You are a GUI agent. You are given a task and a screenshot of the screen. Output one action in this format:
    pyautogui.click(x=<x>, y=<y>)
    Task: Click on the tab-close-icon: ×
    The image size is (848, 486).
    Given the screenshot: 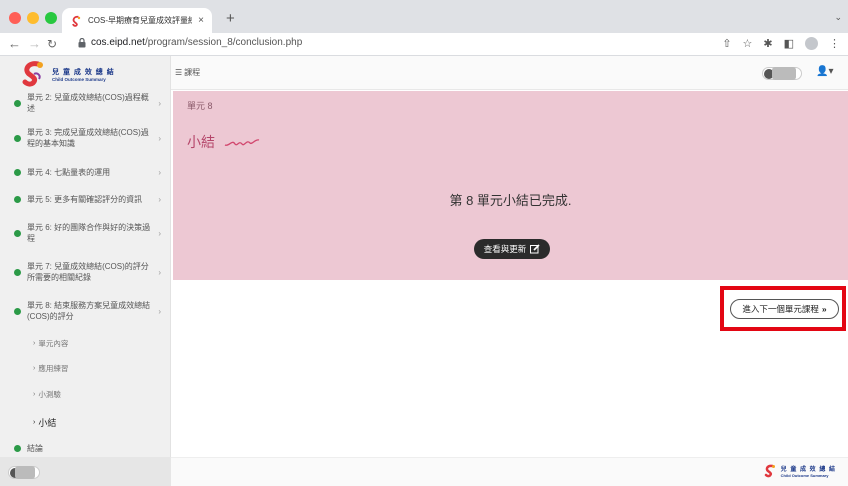 What is the action you would take?
    pyautogui.click(x=201, y=20)
    